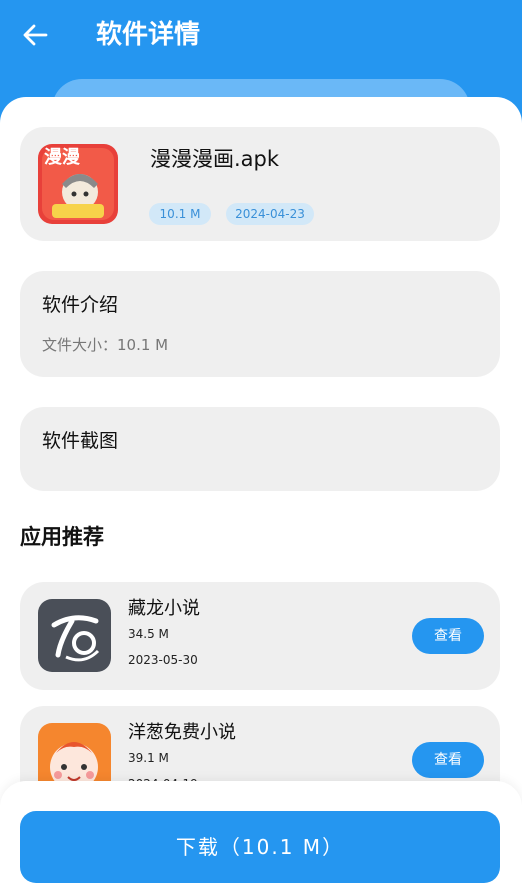 The height and width of the screenshot is (896, 522). Describe the element at coordinates (105, 345) in the screenshot. I see `file-size-text: 文件大小：10.1 M` at that location.